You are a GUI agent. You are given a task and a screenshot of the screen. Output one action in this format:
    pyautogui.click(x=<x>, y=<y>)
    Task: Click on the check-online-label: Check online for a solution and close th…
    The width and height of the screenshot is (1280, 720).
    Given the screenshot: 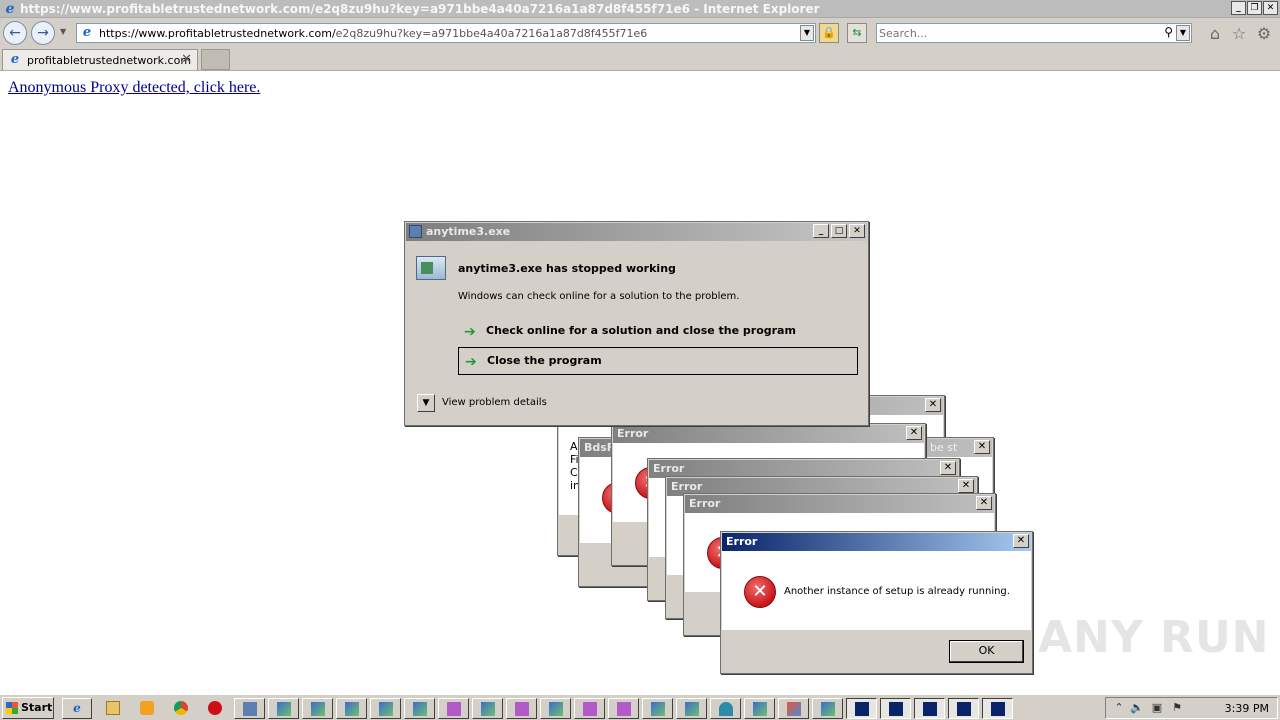 What is the action you would take?
    pyautogui.click(x=641, y=330)
    